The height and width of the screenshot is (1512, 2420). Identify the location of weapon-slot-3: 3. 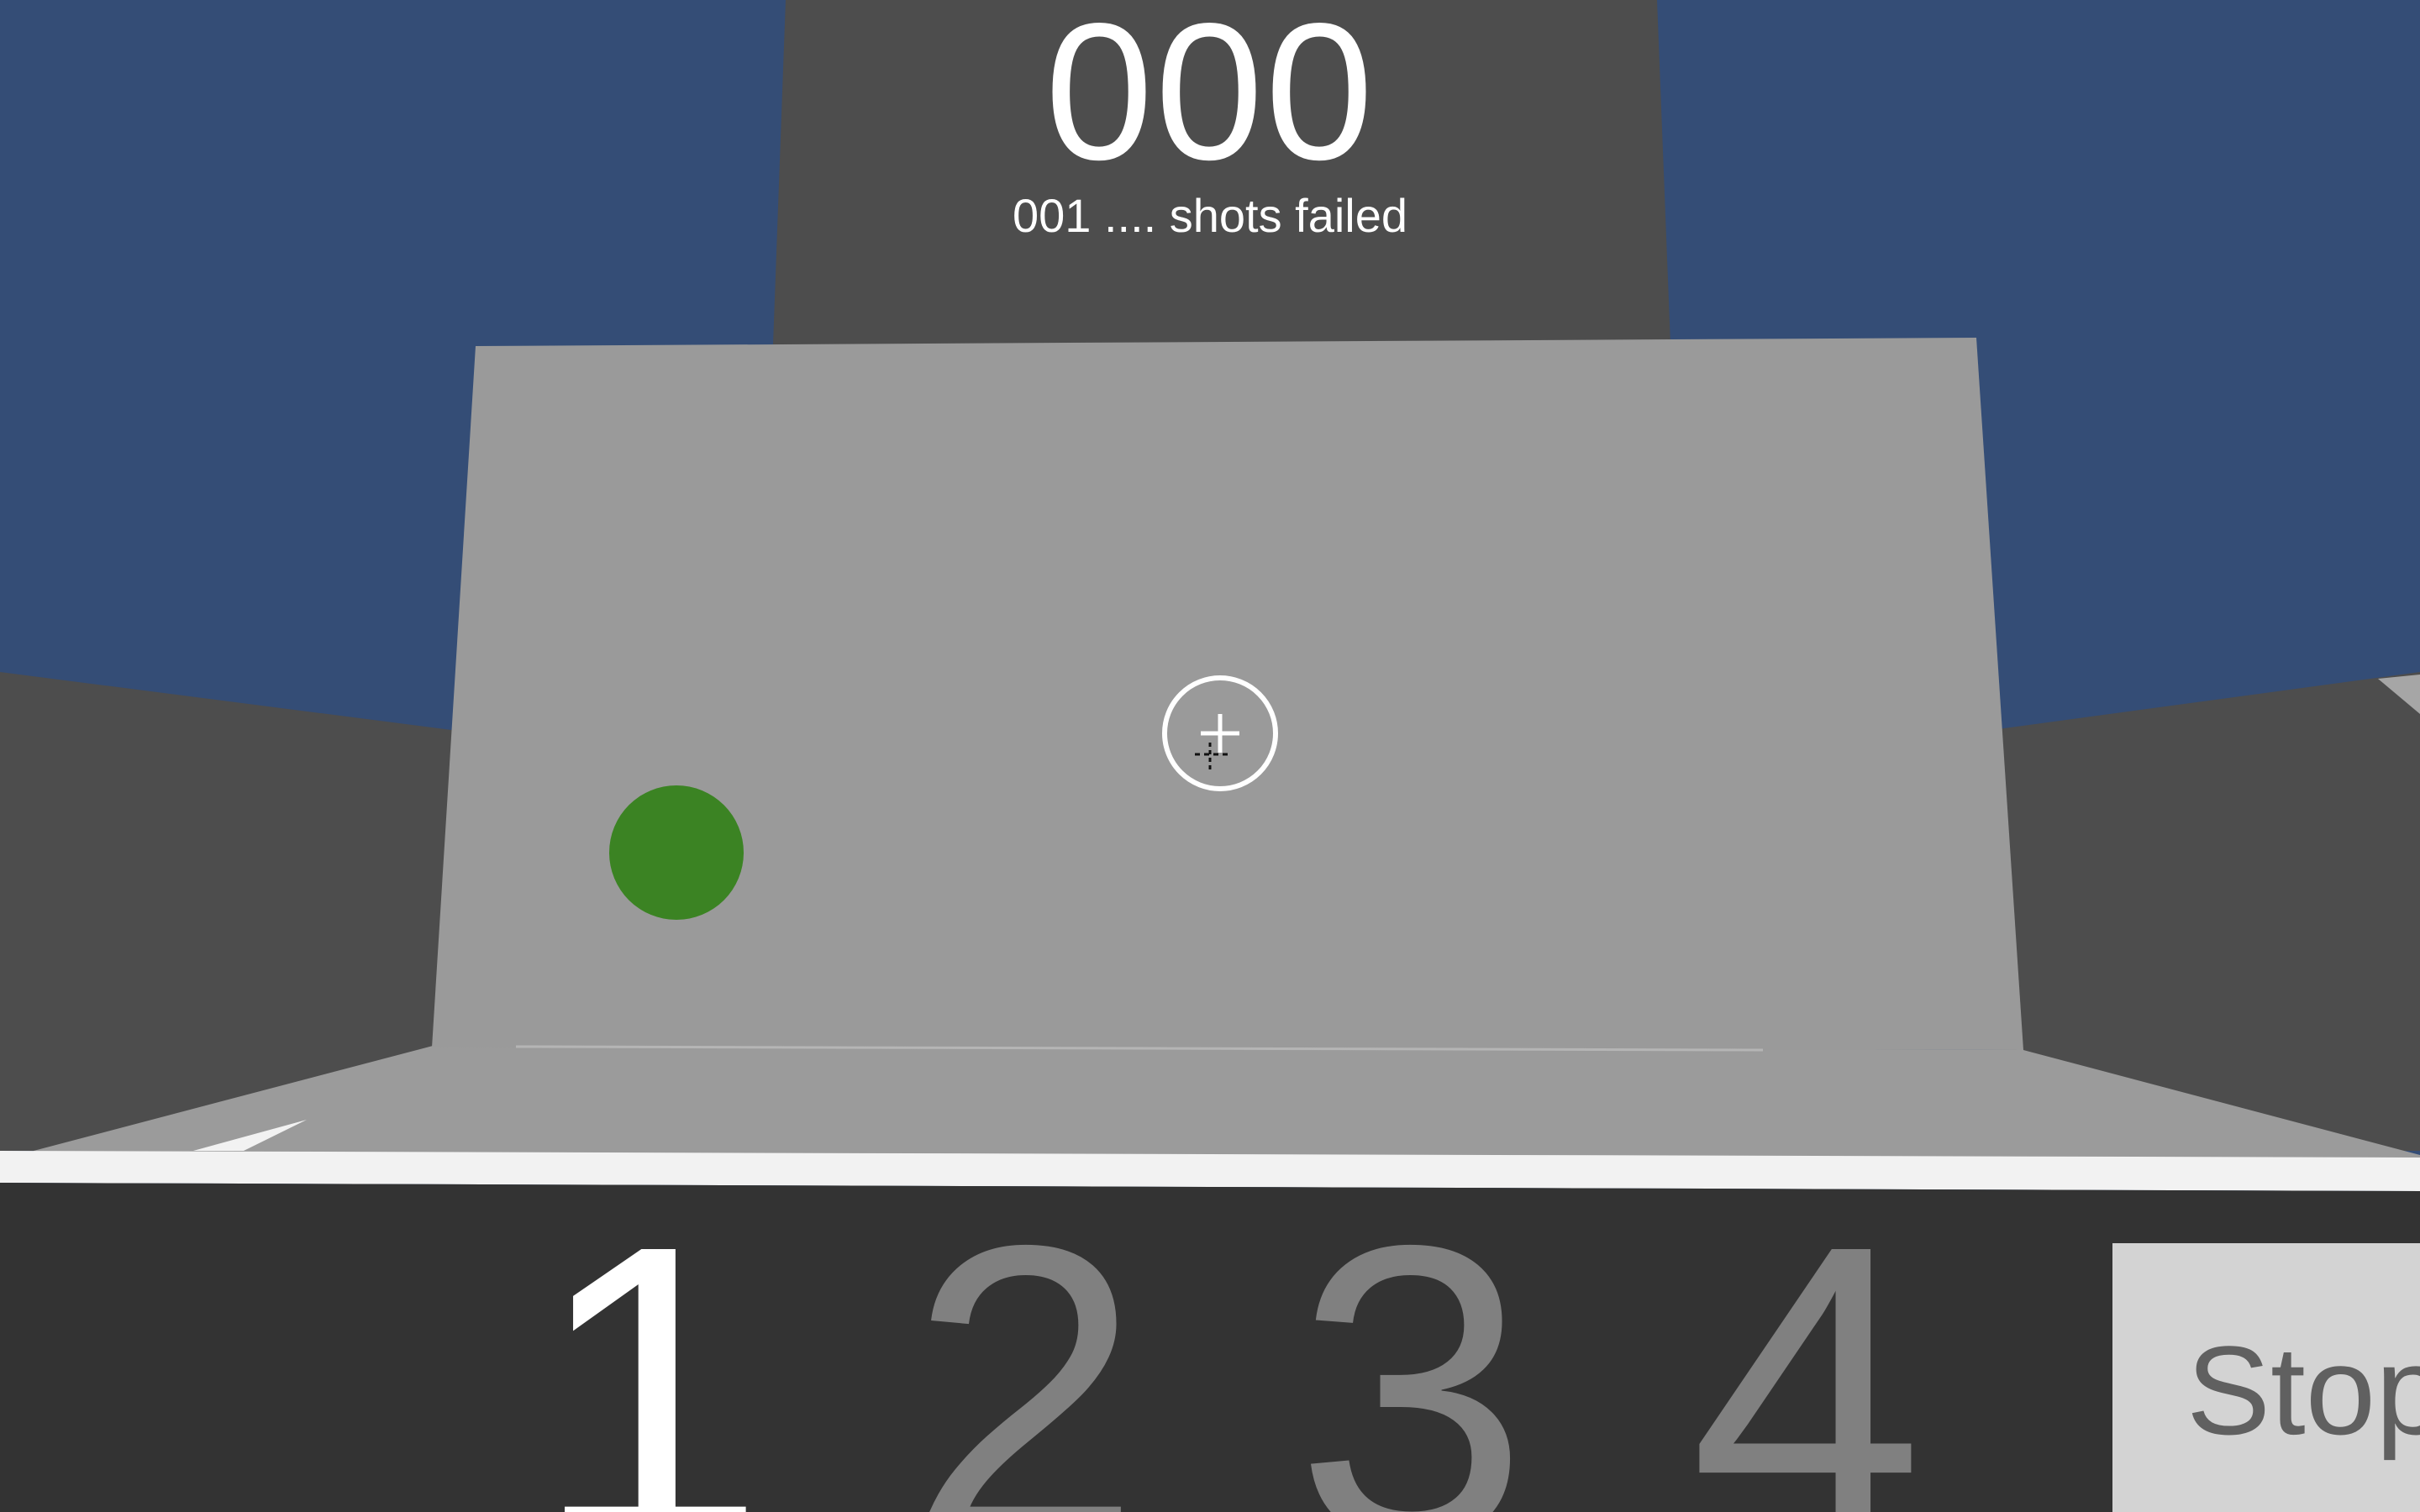
(1412, 1347).